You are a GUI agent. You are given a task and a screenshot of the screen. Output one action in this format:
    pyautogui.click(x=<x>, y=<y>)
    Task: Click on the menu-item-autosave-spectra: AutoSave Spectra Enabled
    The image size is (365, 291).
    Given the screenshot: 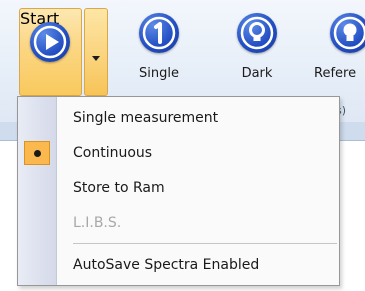 What is the action you would take?
    pyautogui.click(x=178, y=266)
    